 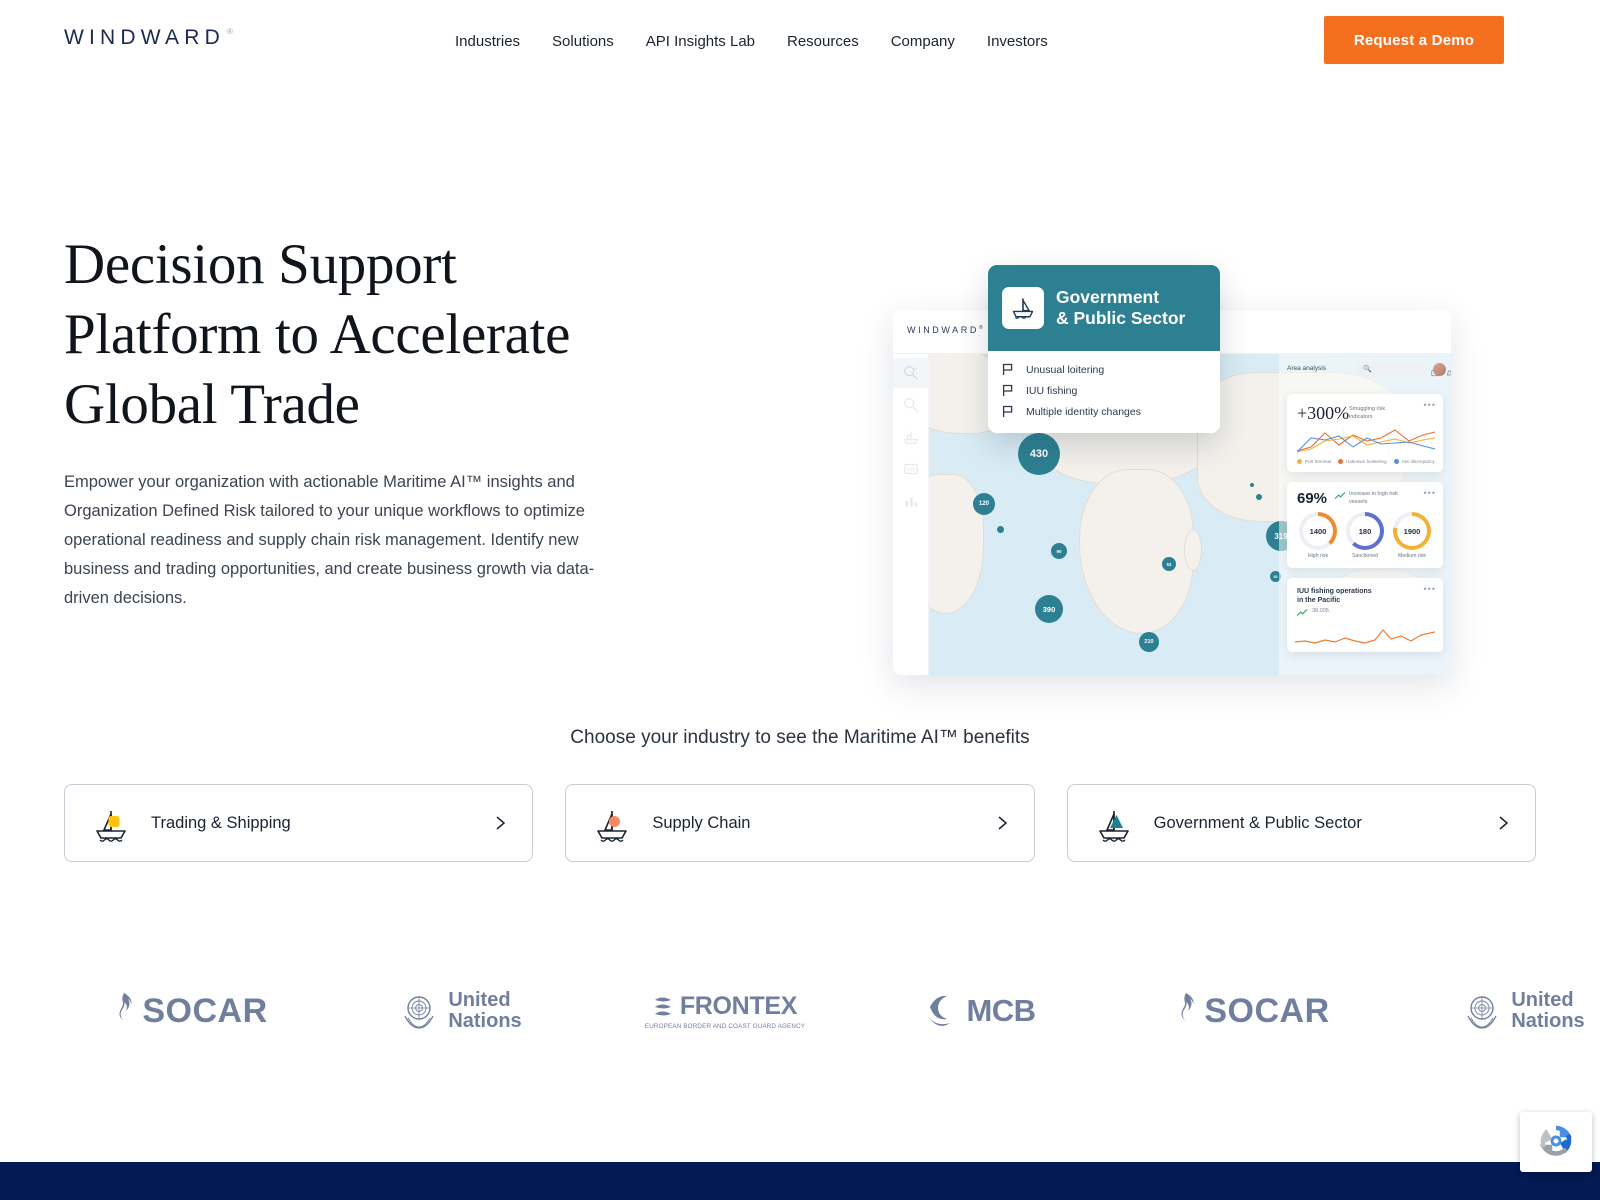 I want to click on legend-label: Port terminal, so click(x=1318, y=461).